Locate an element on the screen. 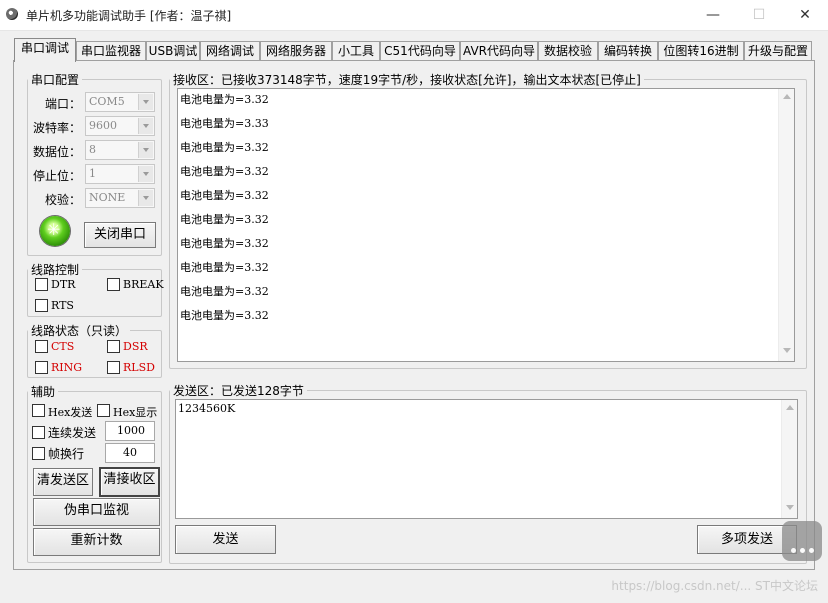 The image size is (828, 603). break-label: BREAK is located at coordinates (143, 284).